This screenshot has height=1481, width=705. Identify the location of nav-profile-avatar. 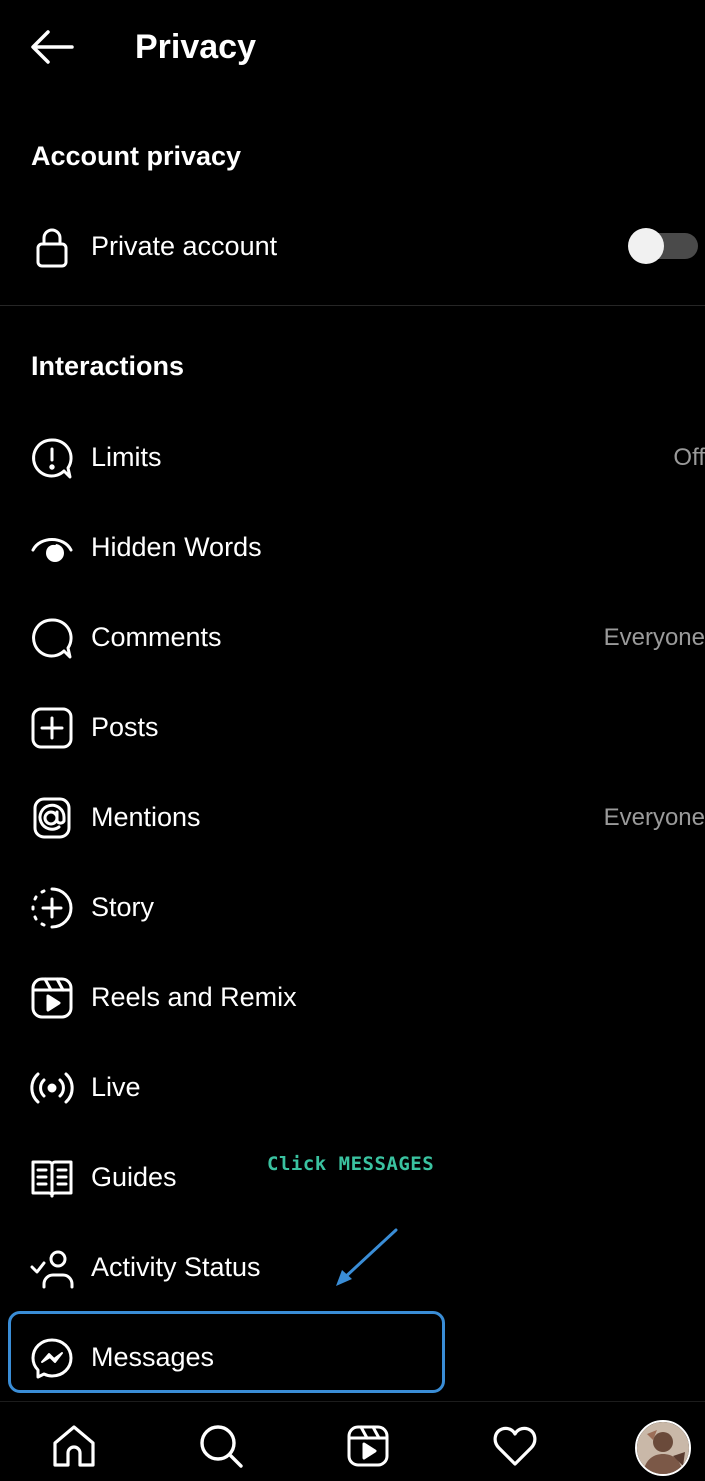
(663, 1448).